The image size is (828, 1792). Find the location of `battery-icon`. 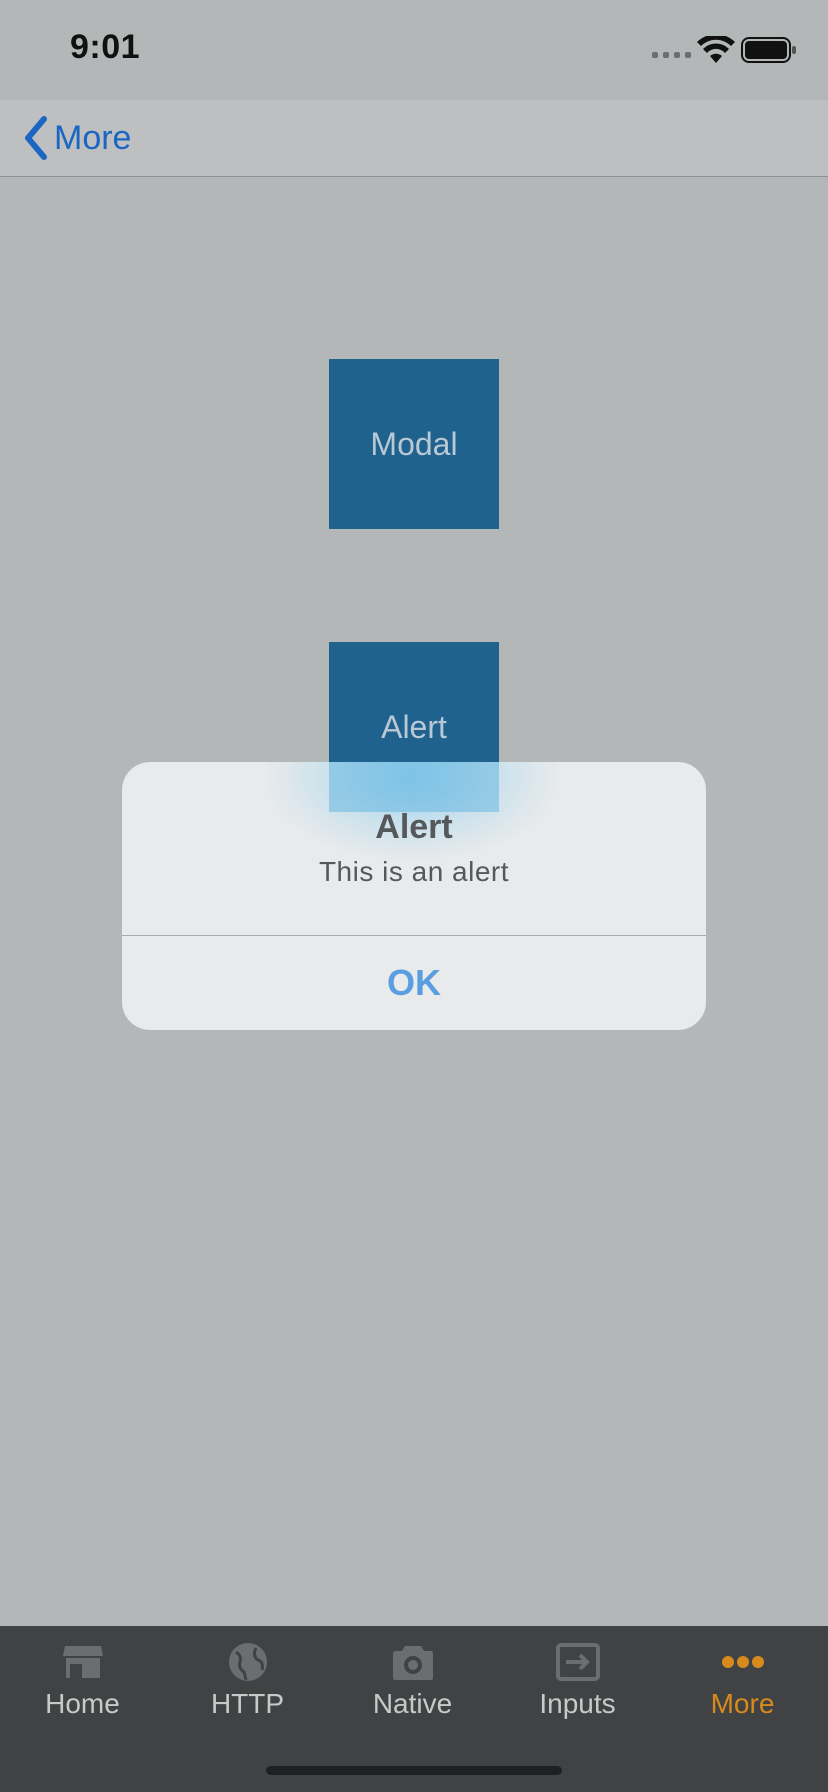

battery-icon is located at coordinates (768, 50).